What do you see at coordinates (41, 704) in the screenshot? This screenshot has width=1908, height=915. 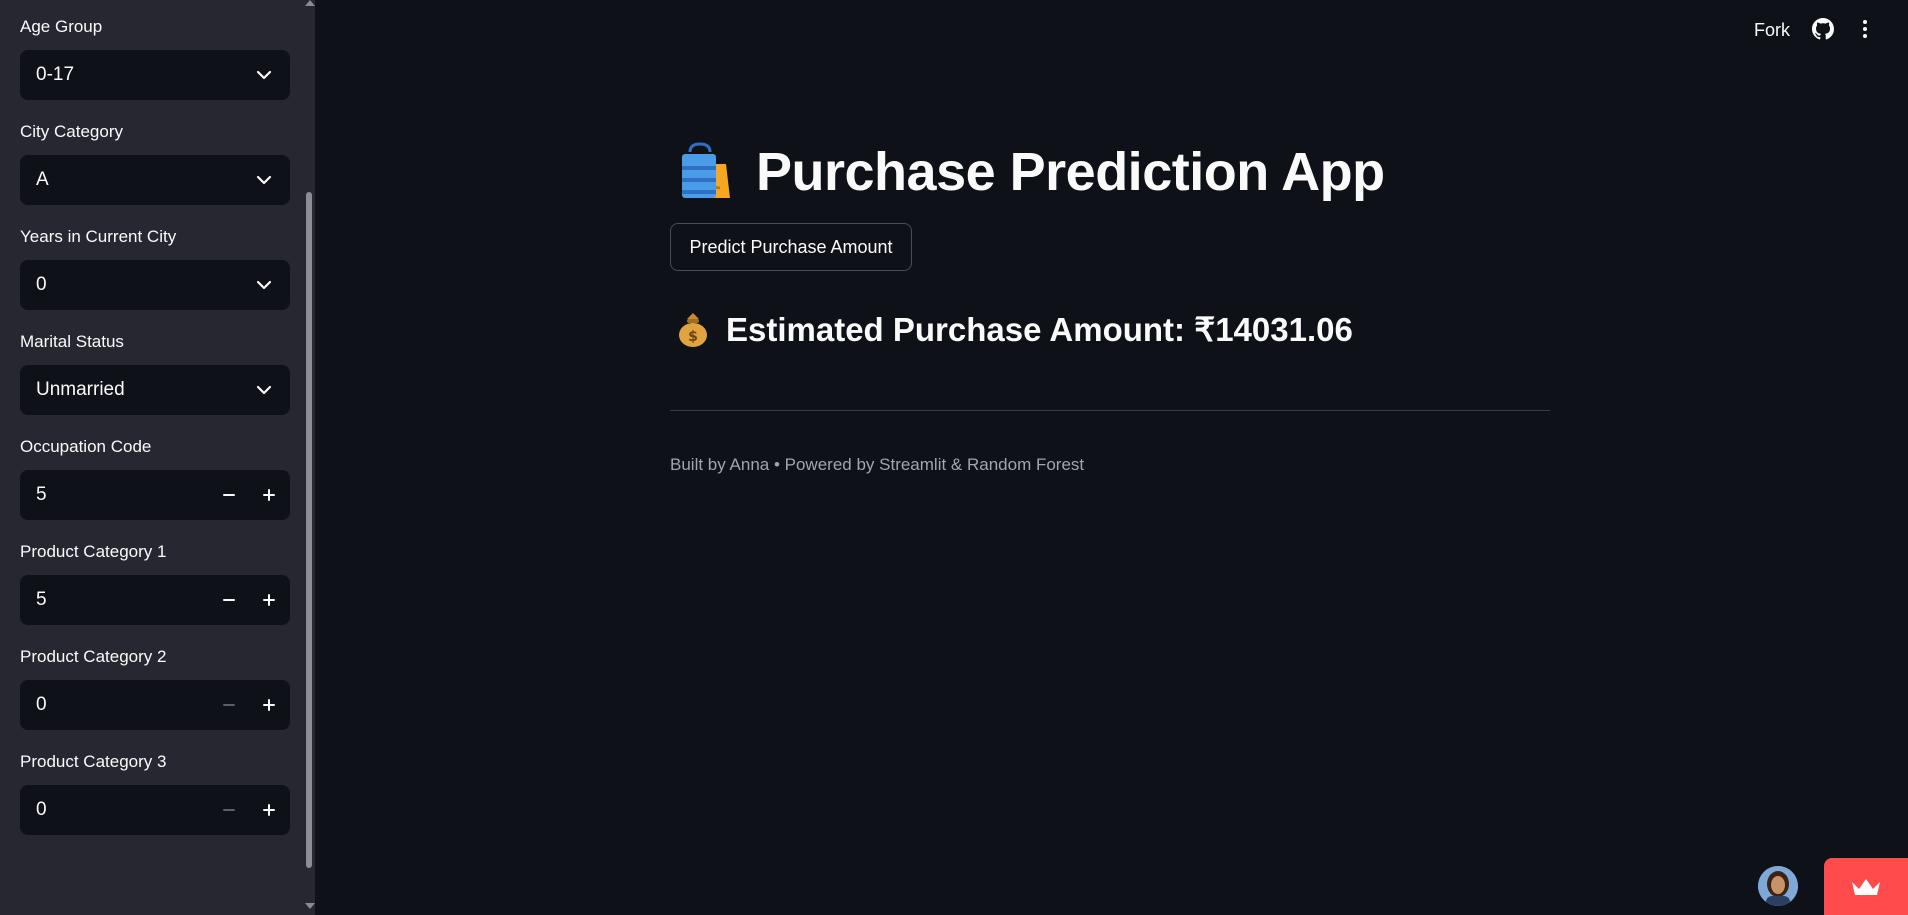 I see `product-category-2-value: 0` at bounding box center [41, 704].